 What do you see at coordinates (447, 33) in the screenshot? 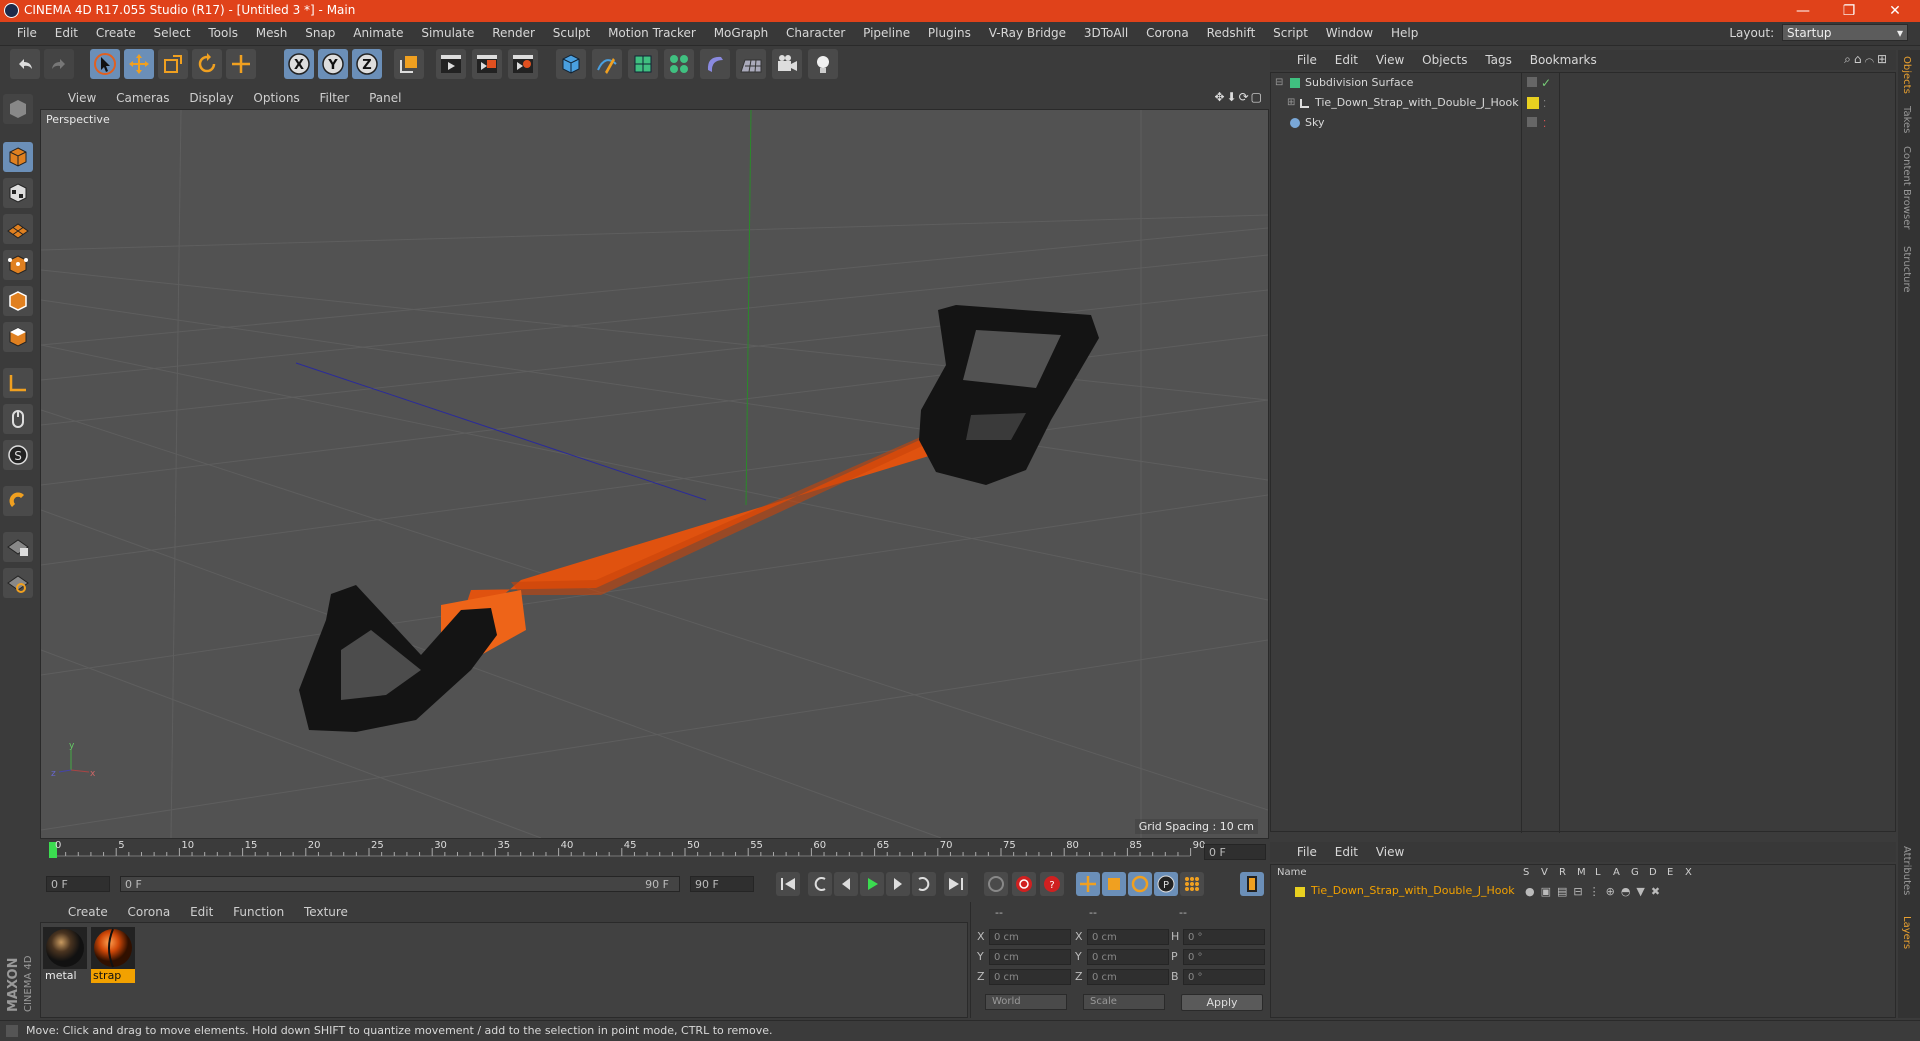
I see `menu-simulate: Simulate` at bounding box center [447, 33].